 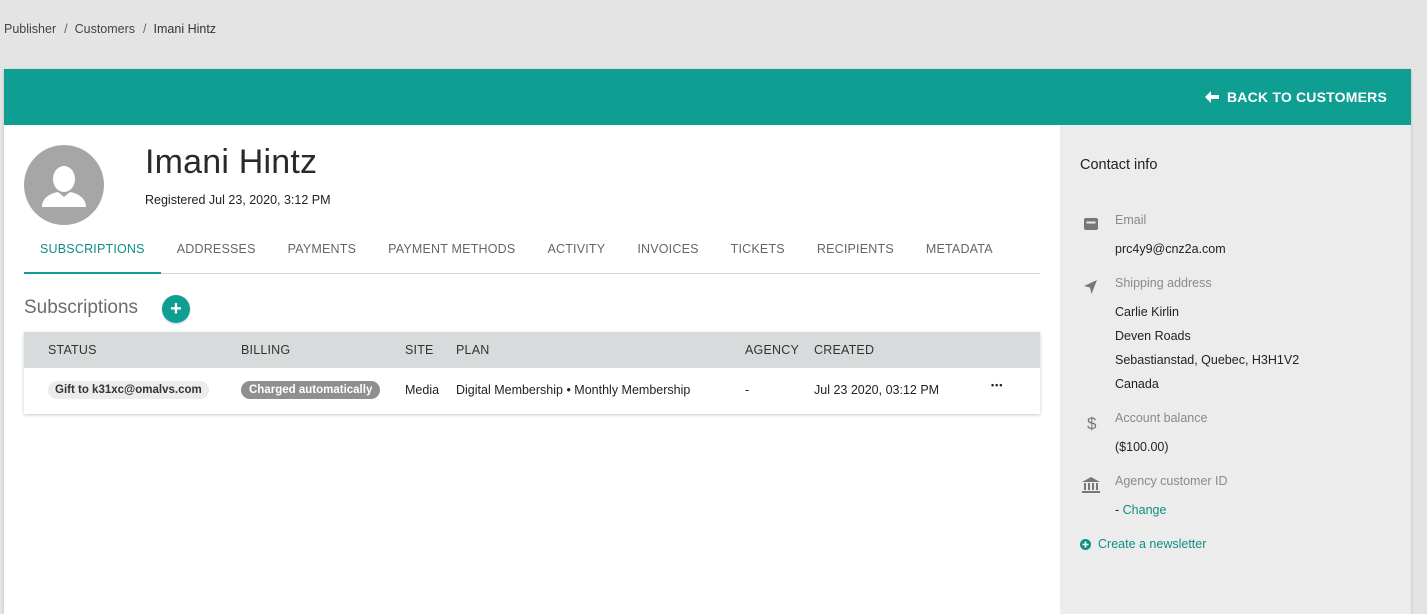 What do you see at coordinates (532, 350) in the screenshot?
I see `table-header: STATUS BILLING SITE PLAN AGENCY CREATED` at bounding box center [532, 350].